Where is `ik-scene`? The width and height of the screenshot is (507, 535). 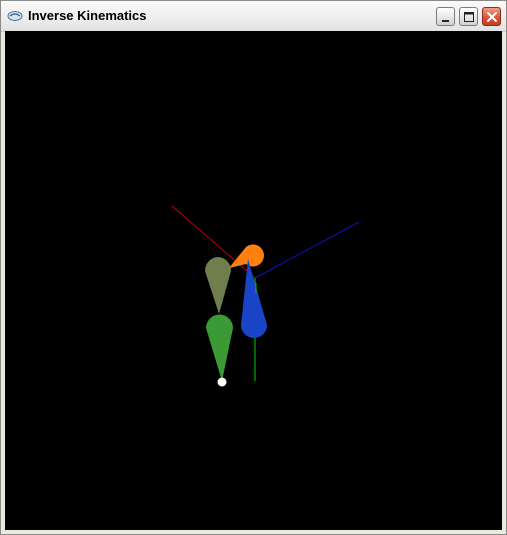 ik-scene is located at coordinates (265, 296).